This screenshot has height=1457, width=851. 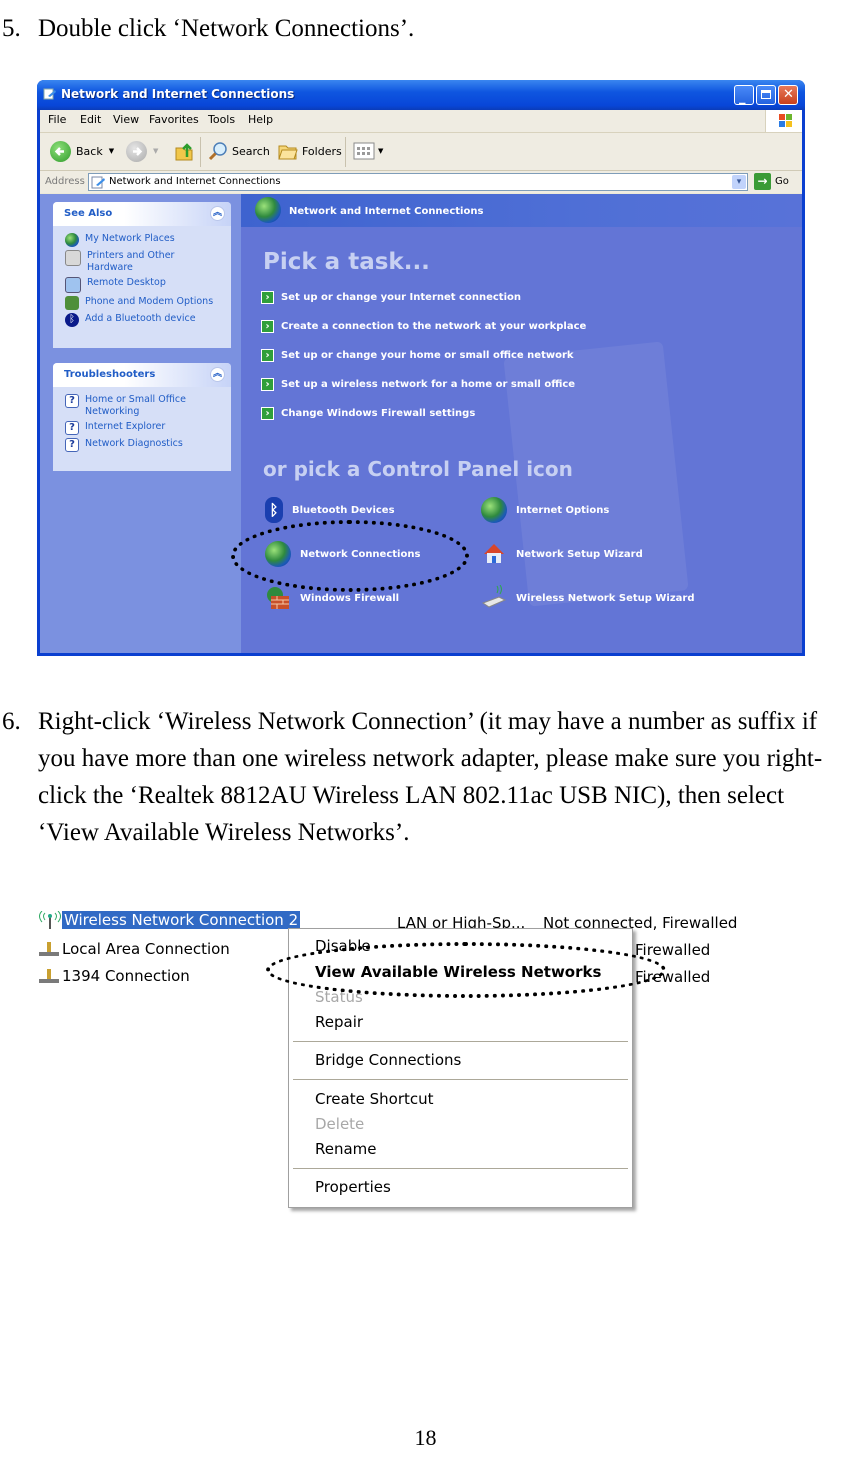 What do you see at coordinates (268, 210) in the screenshot?
I see `network-globe-icon` at bounding box center [268, 210].